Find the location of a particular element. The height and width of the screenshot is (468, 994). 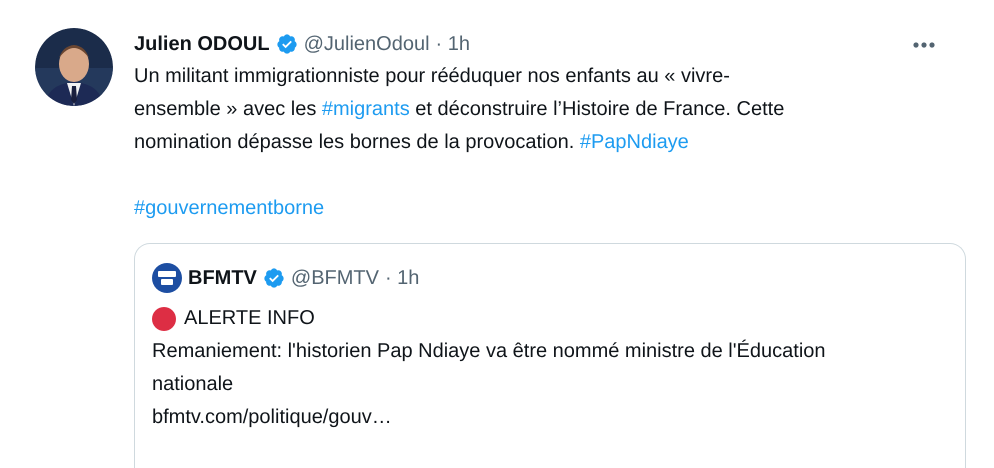

author-name: BFMTV is located at coordinates (222, 278).